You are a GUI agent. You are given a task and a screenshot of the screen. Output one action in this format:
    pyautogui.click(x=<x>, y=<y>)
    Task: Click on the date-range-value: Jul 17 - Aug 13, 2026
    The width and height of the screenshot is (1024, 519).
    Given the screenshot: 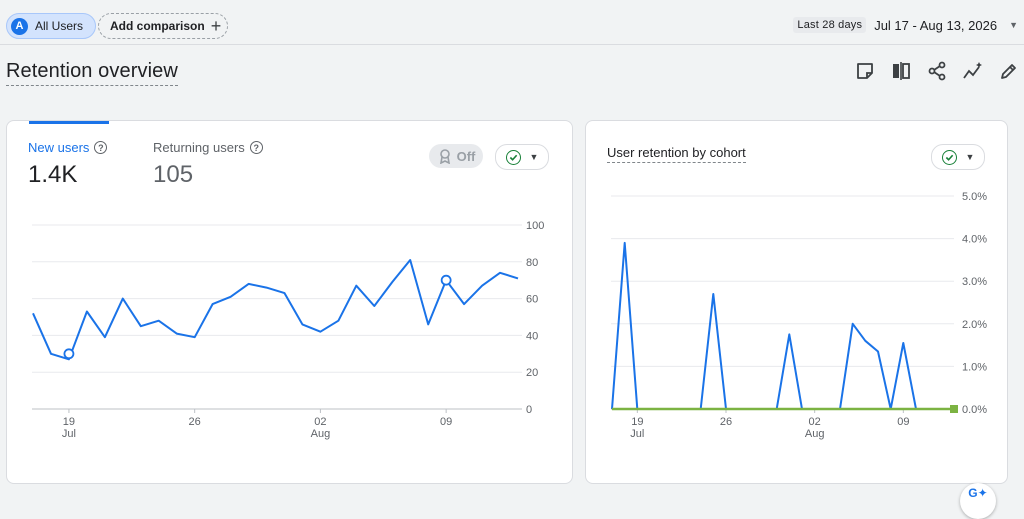 What is the action you would take?
    pyautogui.click(x=936, y=25)
    